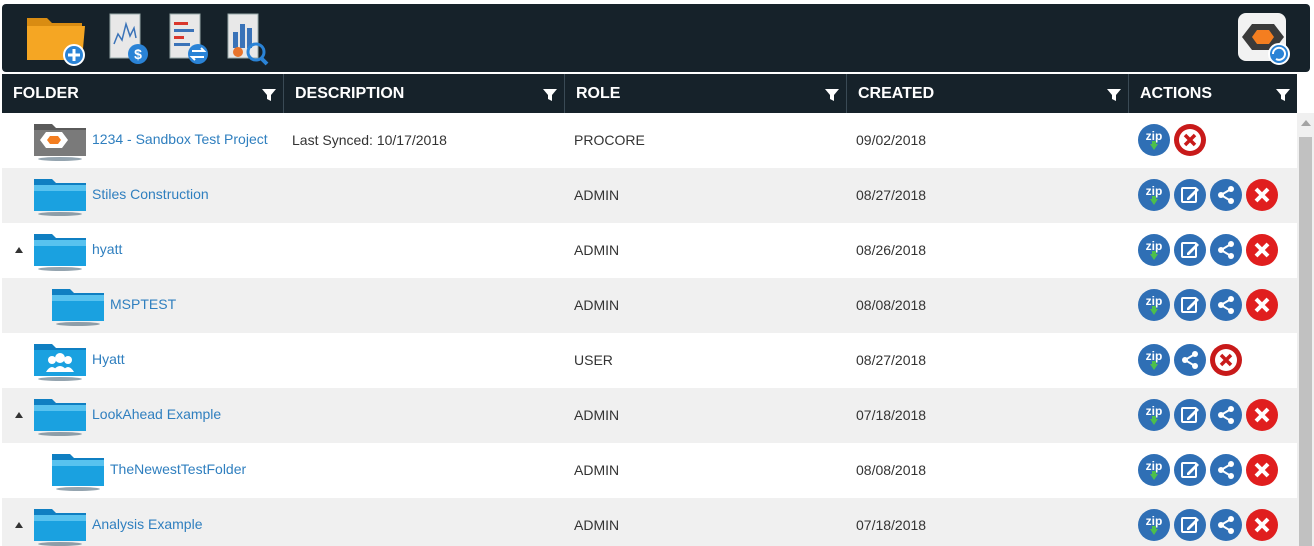 This screenshot has width=1314, height=546. I want to click on compare-report-icon, so click(190, 38).